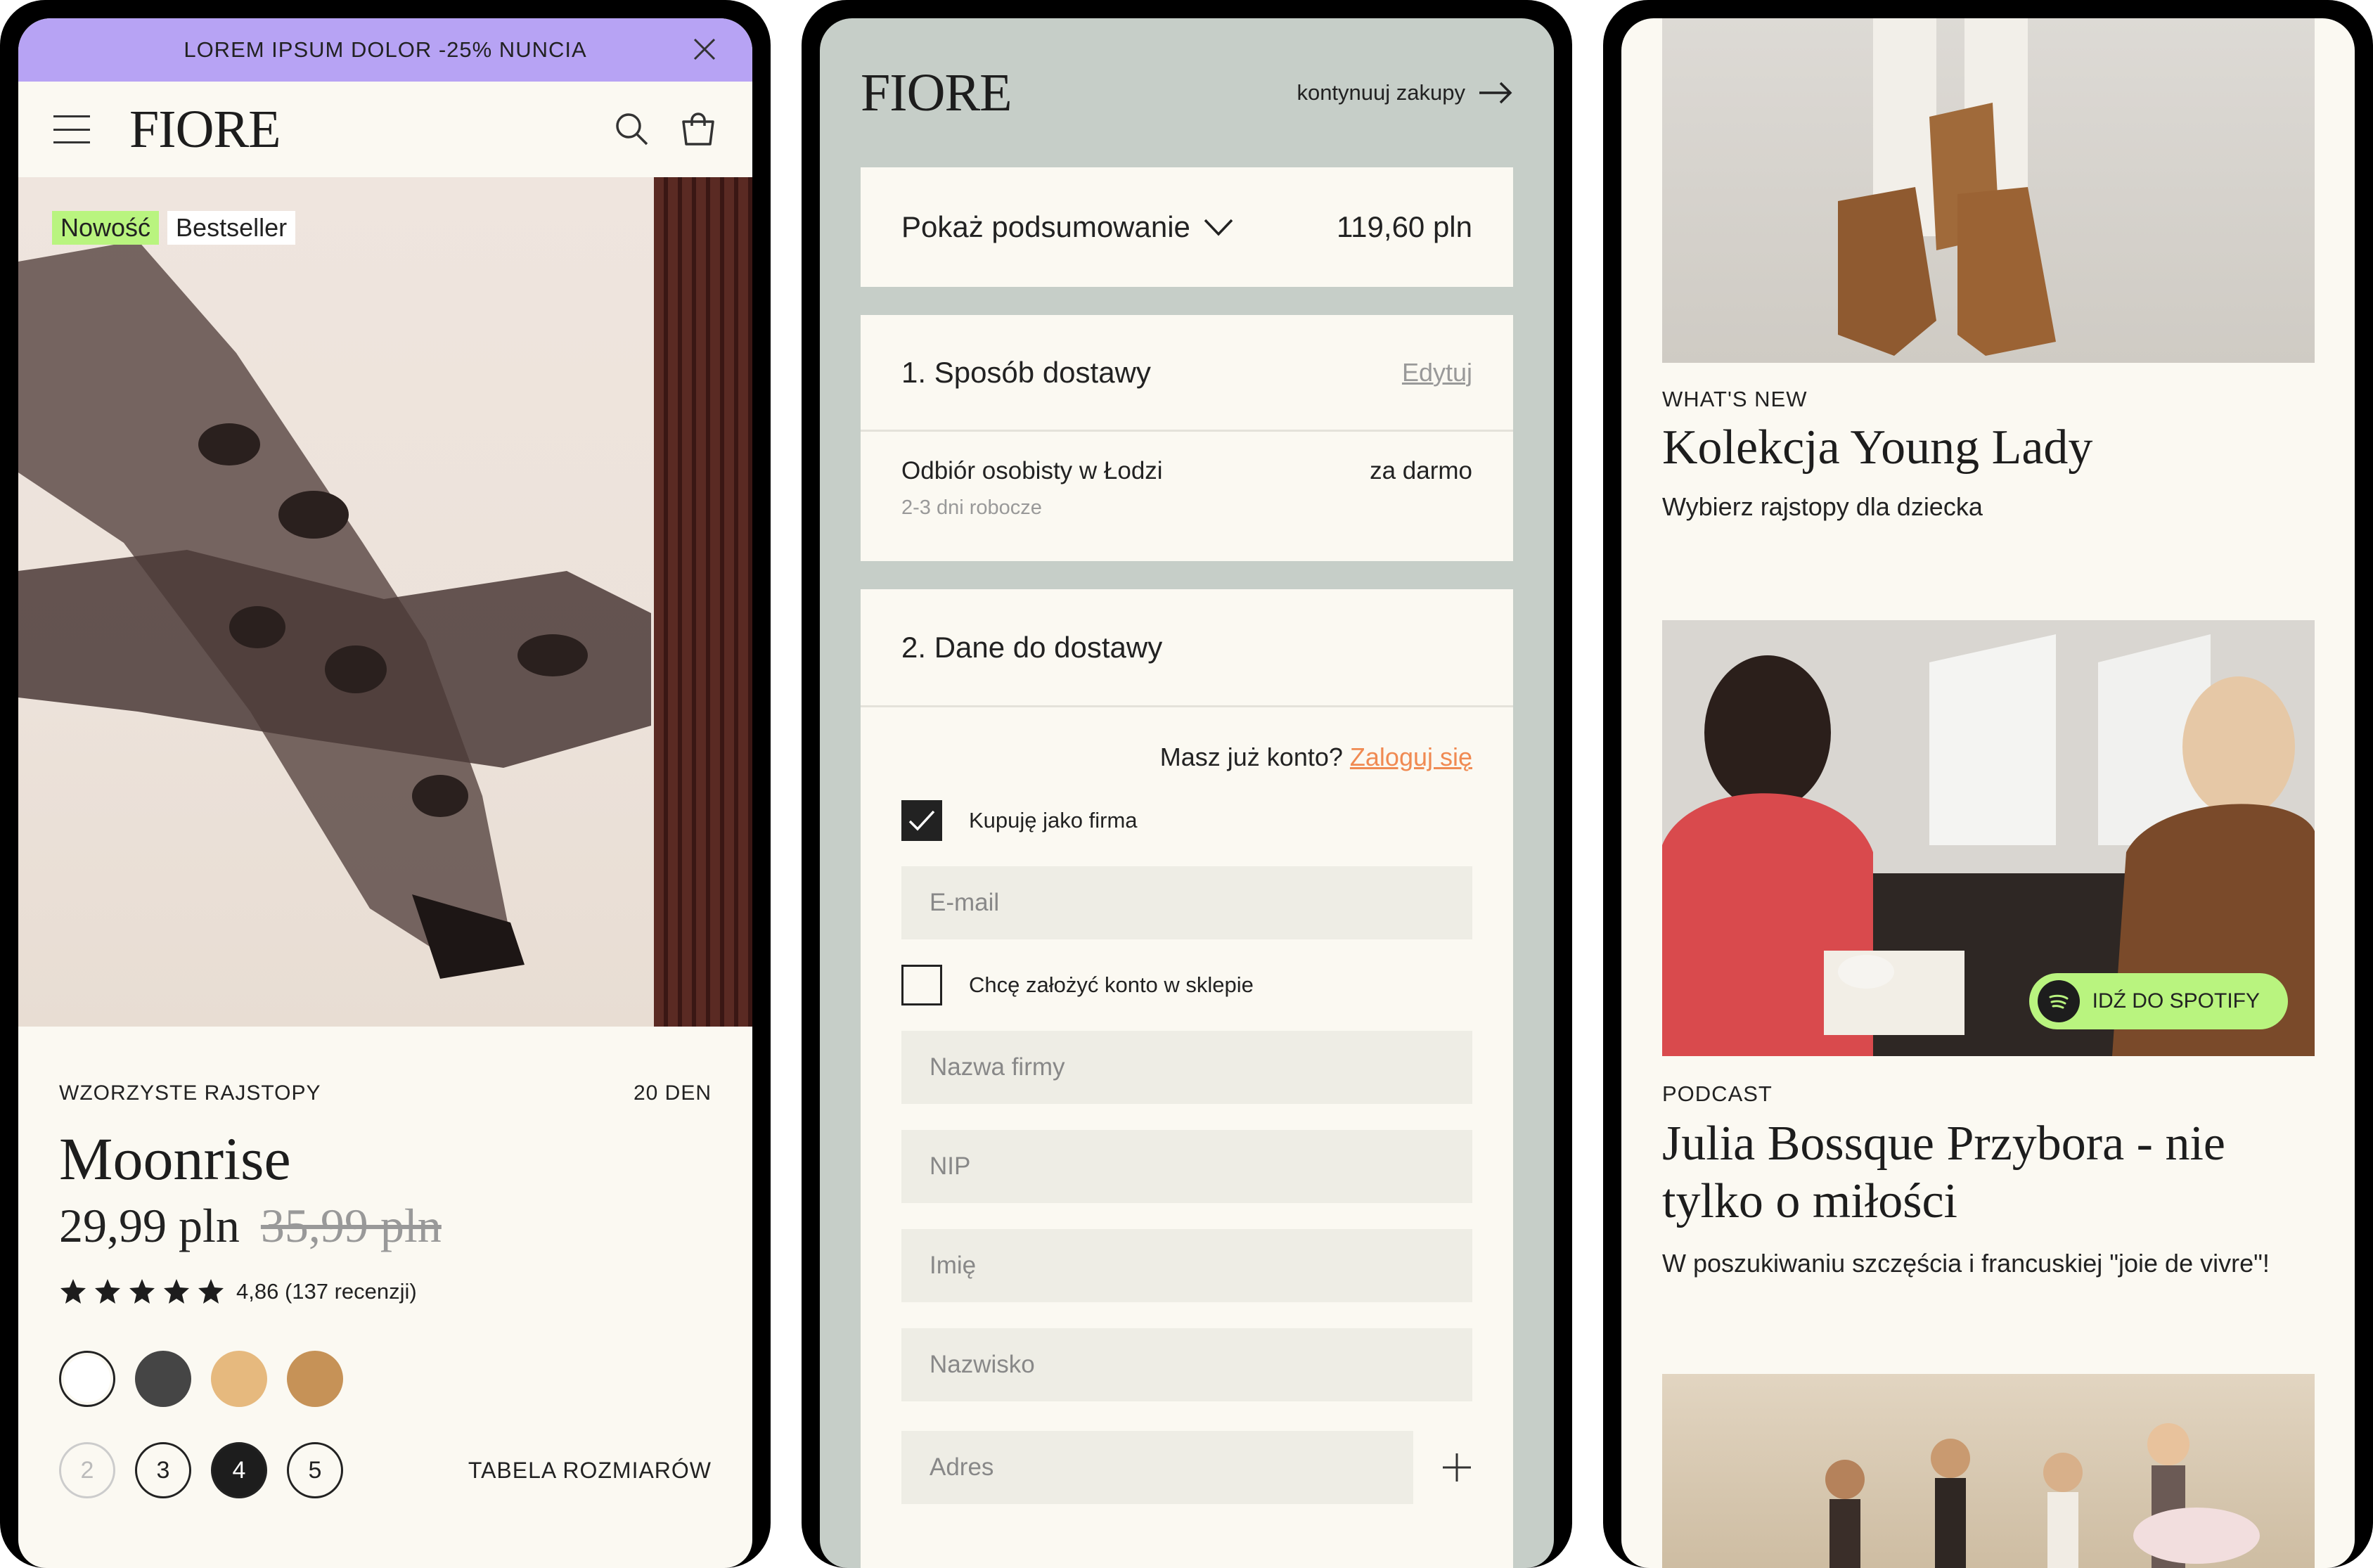 The image size is (2373, 1568). Describe the element at coordinates (1186, 1364) in the screenshot. I see `last-name-field: Nazwisko` at that location.